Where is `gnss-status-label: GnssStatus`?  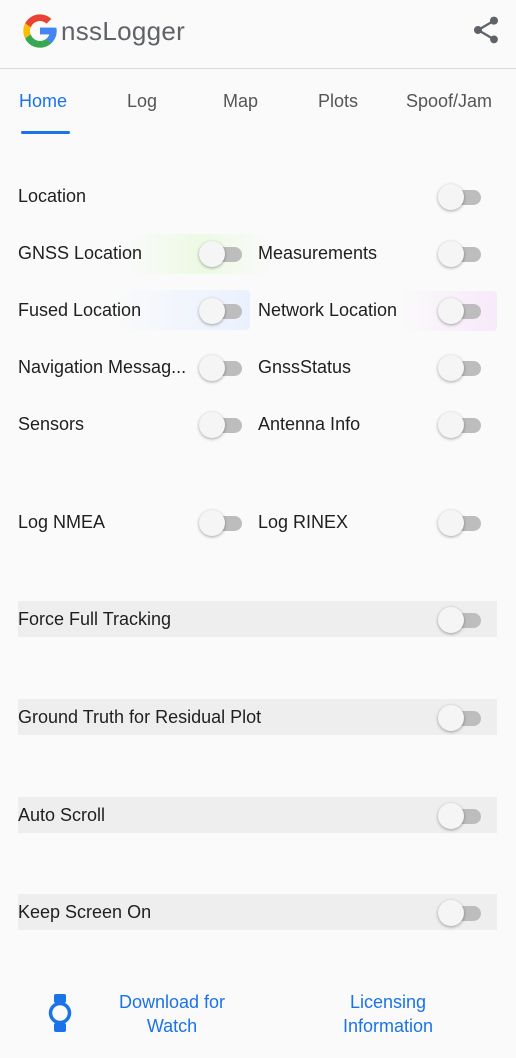
gnss-status-label: GnssStatus is located at coordinates (305, 367).